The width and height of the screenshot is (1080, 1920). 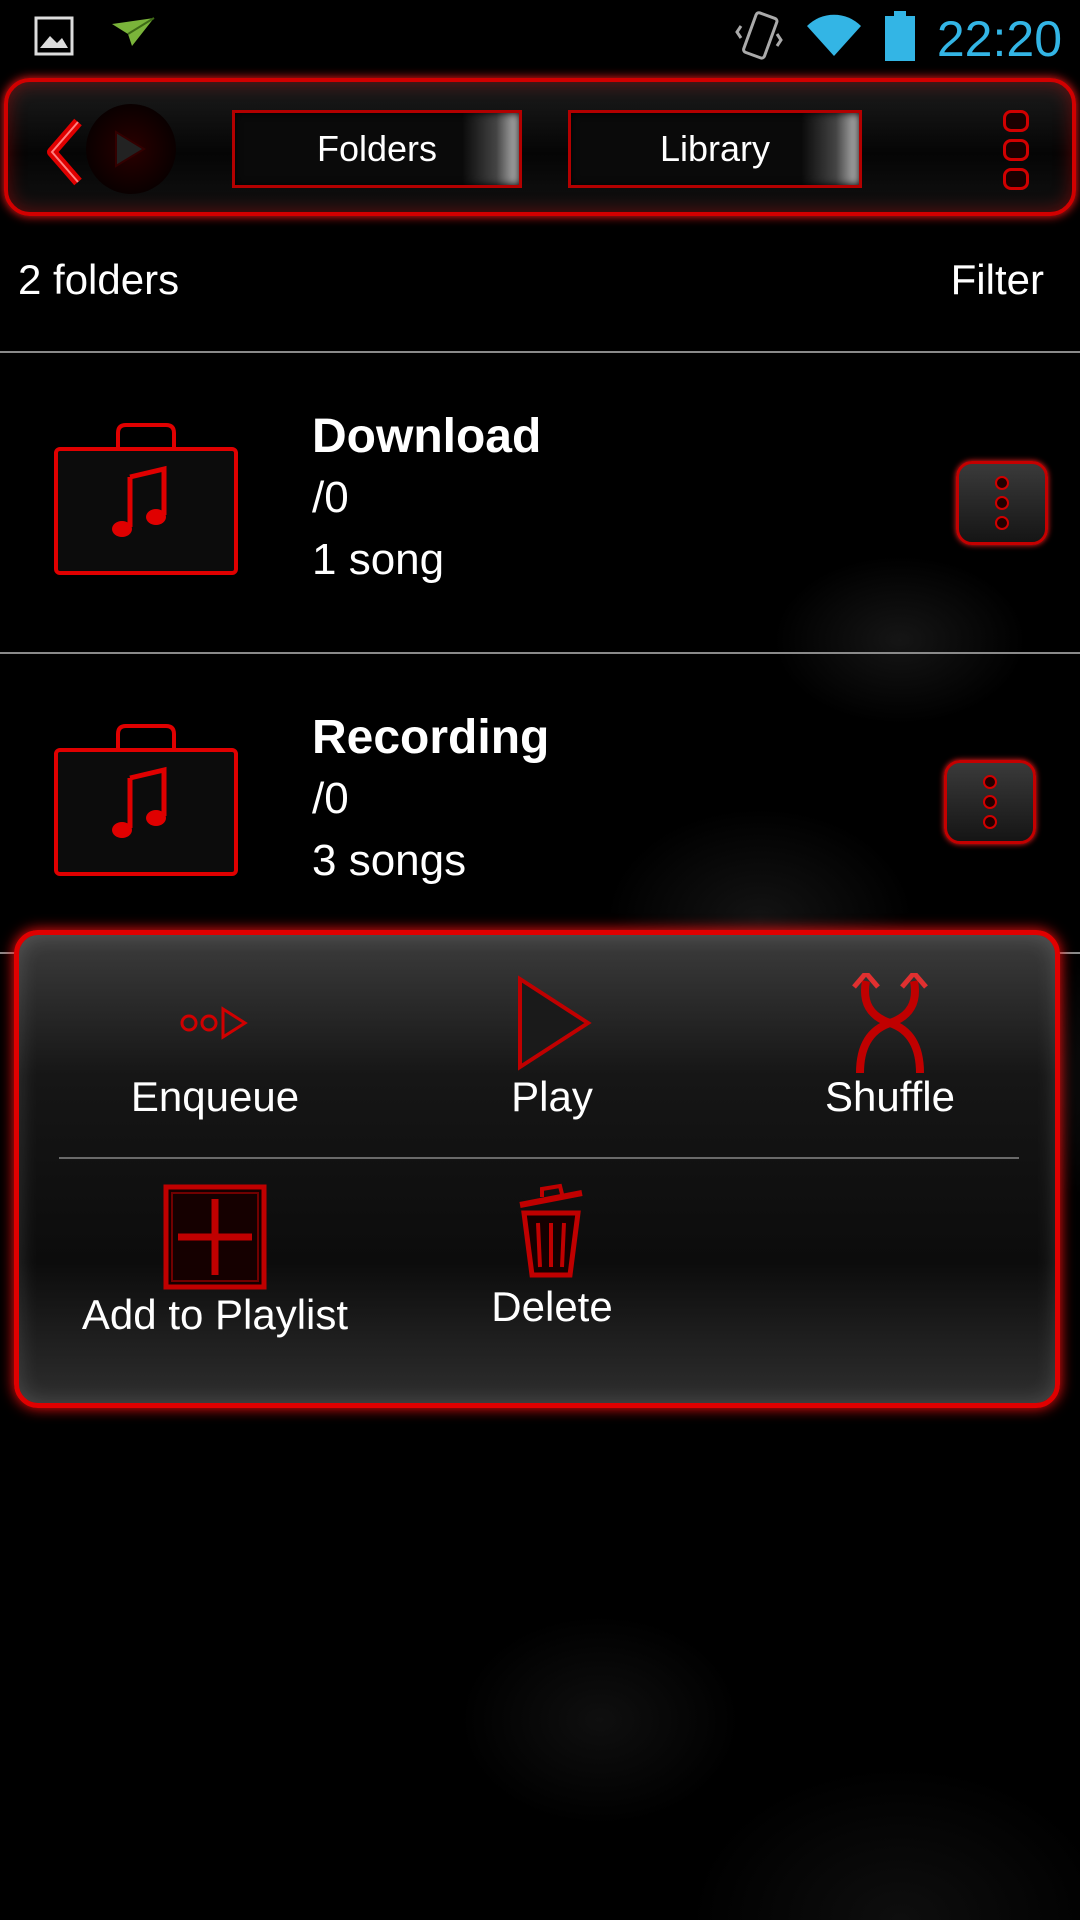 I want to click on paper-plane-icon, so click(x=133, y=38).